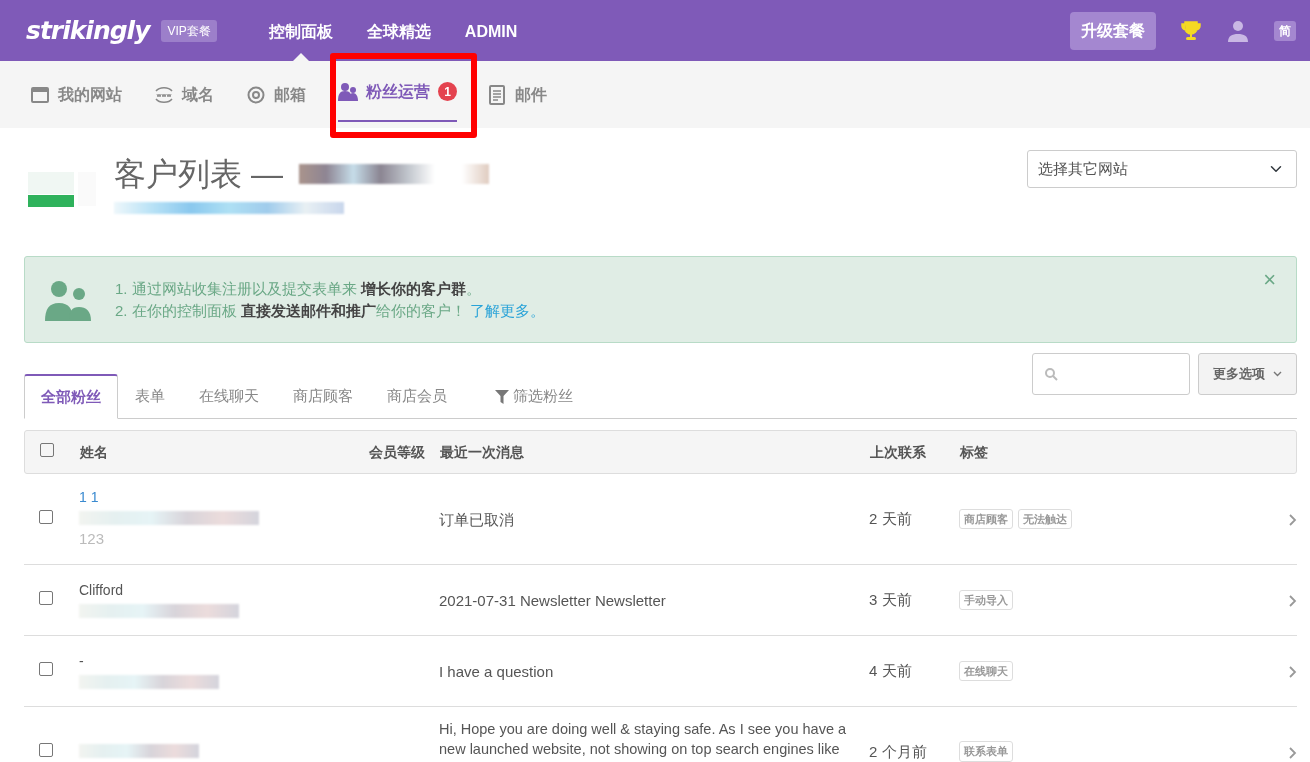 The image size is (1310, 762). What do you see at coordinates (491, 31) in the screenshot?
I see `nav-link: ADMIN` at bounding box center [491, 31].